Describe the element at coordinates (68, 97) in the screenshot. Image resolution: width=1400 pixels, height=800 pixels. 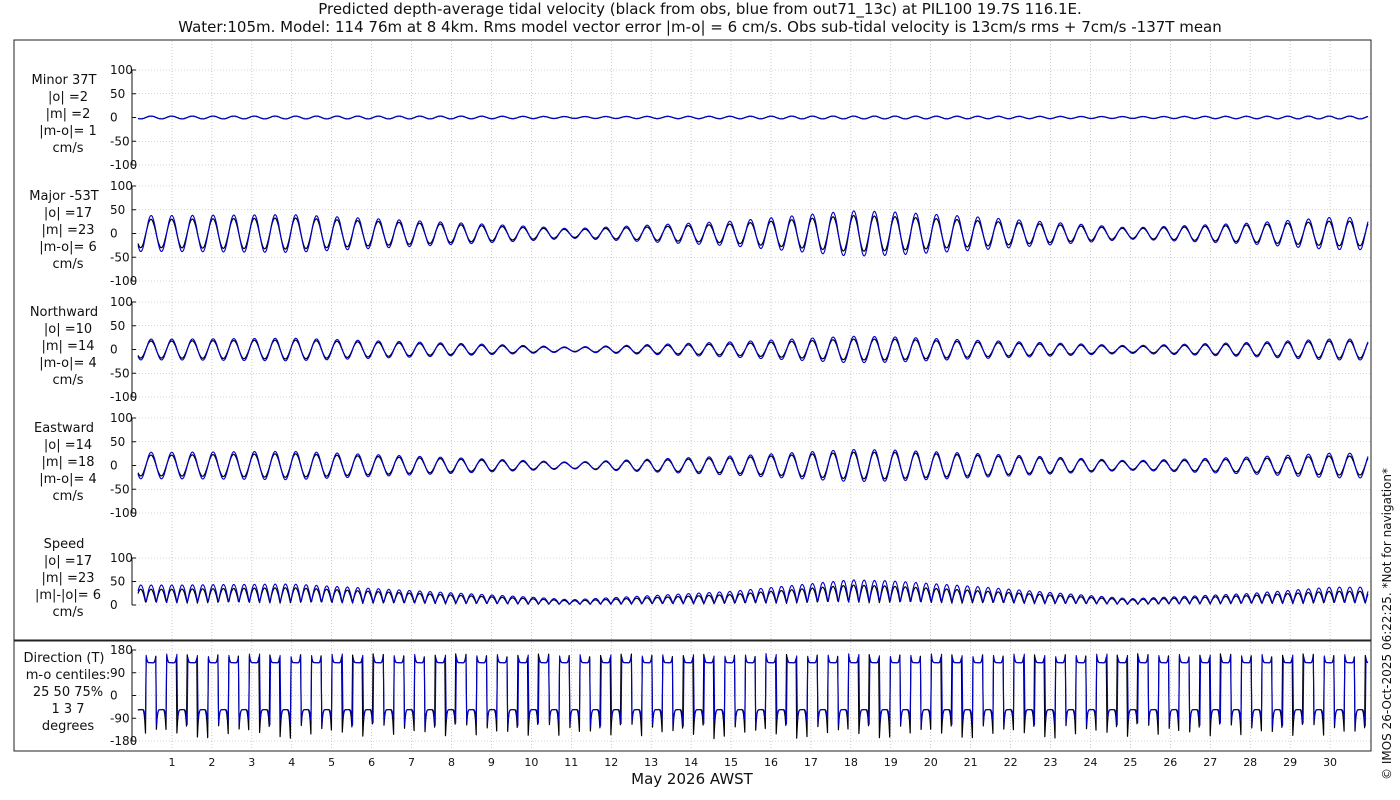
I see `panel-label-minor: |o| =2` at that location.